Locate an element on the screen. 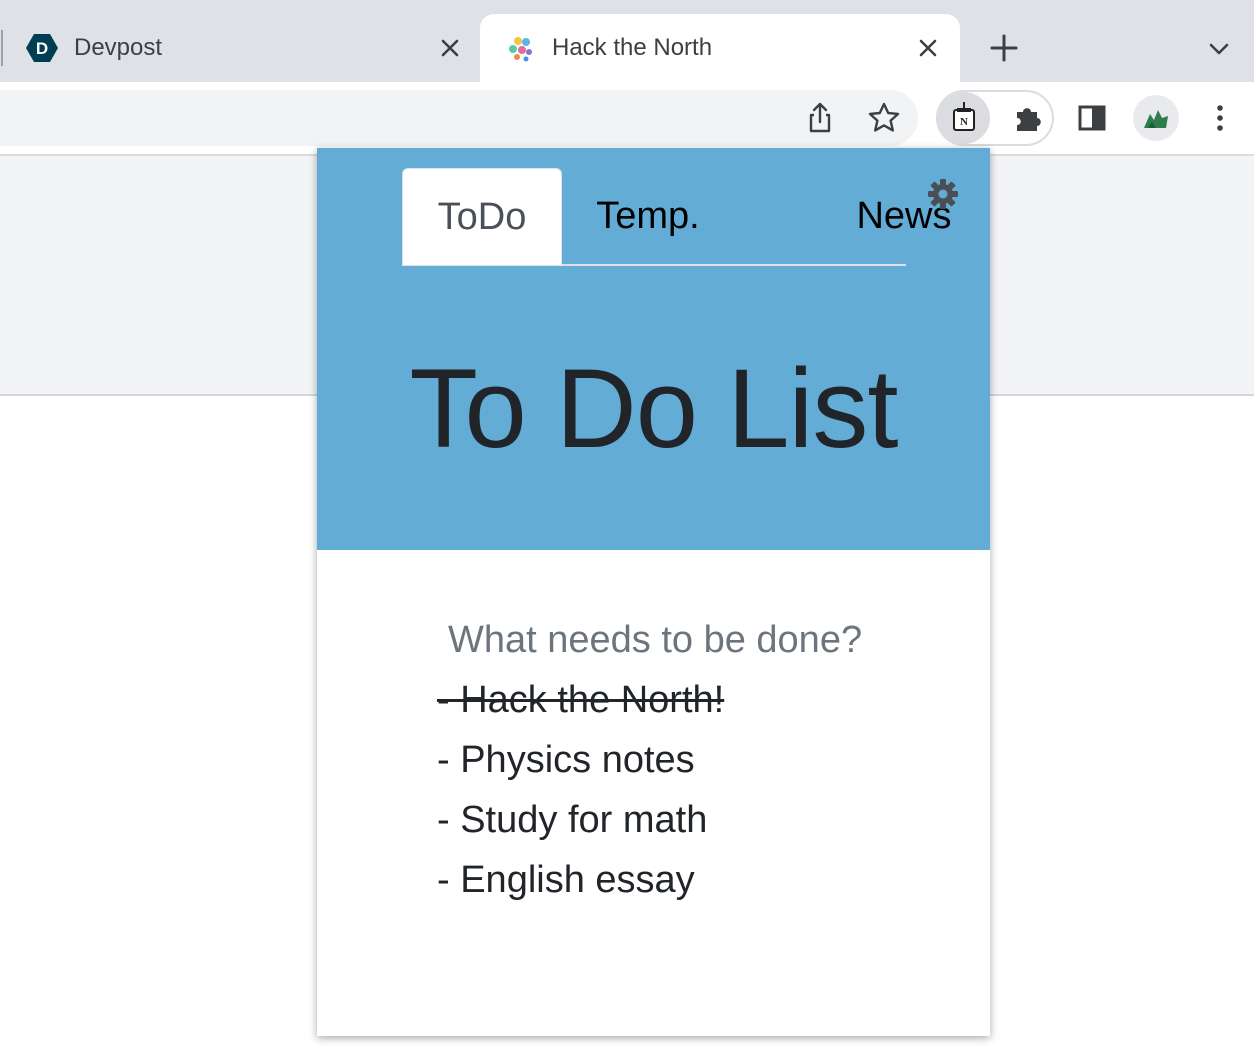 Image resolution: width=1254 pixels, height=1046 pixels. todo-item: - English essay is located at coordinates (566, 880).